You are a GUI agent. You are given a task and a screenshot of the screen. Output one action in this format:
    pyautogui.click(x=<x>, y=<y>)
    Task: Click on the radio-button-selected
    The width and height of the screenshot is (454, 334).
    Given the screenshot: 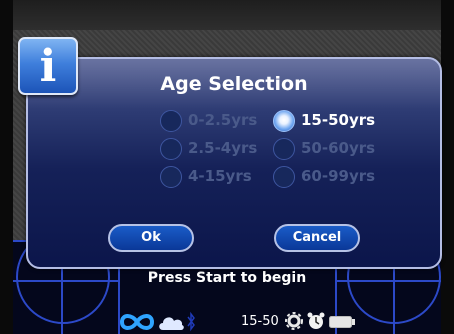 What is the action you would take?
    pyautogui.click(x=284, y=121)
    